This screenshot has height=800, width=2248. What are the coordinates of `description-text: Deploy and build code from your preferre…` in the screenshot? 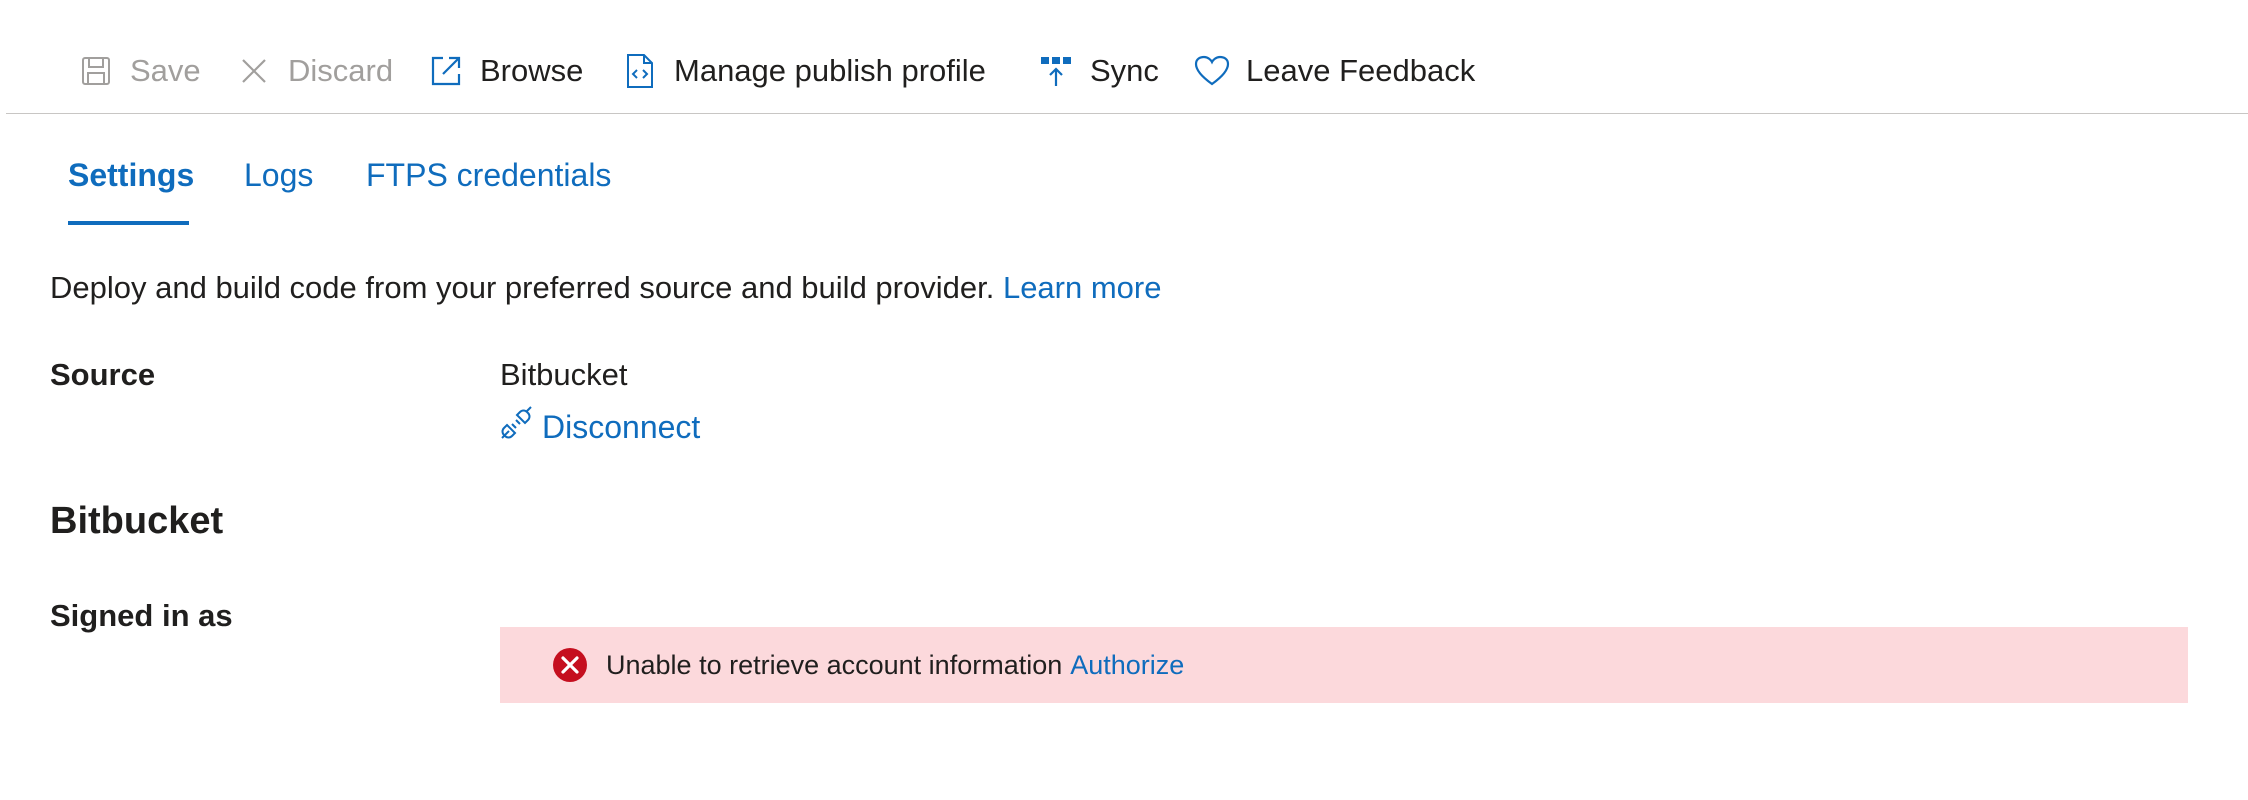 It's located at (522, 287).